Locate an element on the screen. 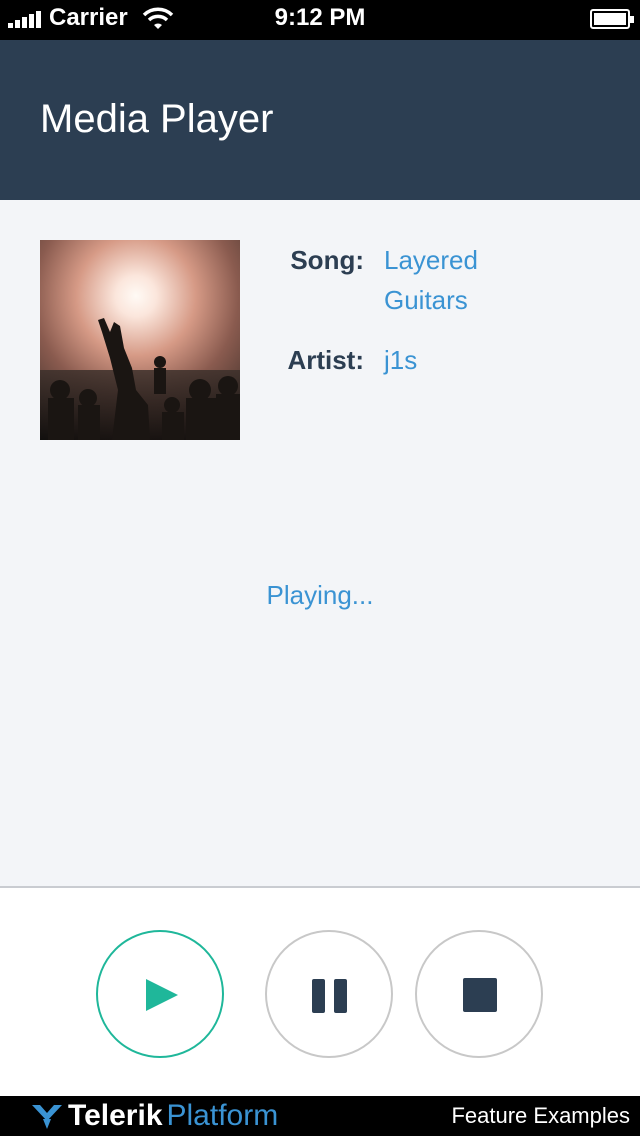 Image resolution: width=640 pixels, height=1136 pixels. play-icon is located at coordinates (162, 995).